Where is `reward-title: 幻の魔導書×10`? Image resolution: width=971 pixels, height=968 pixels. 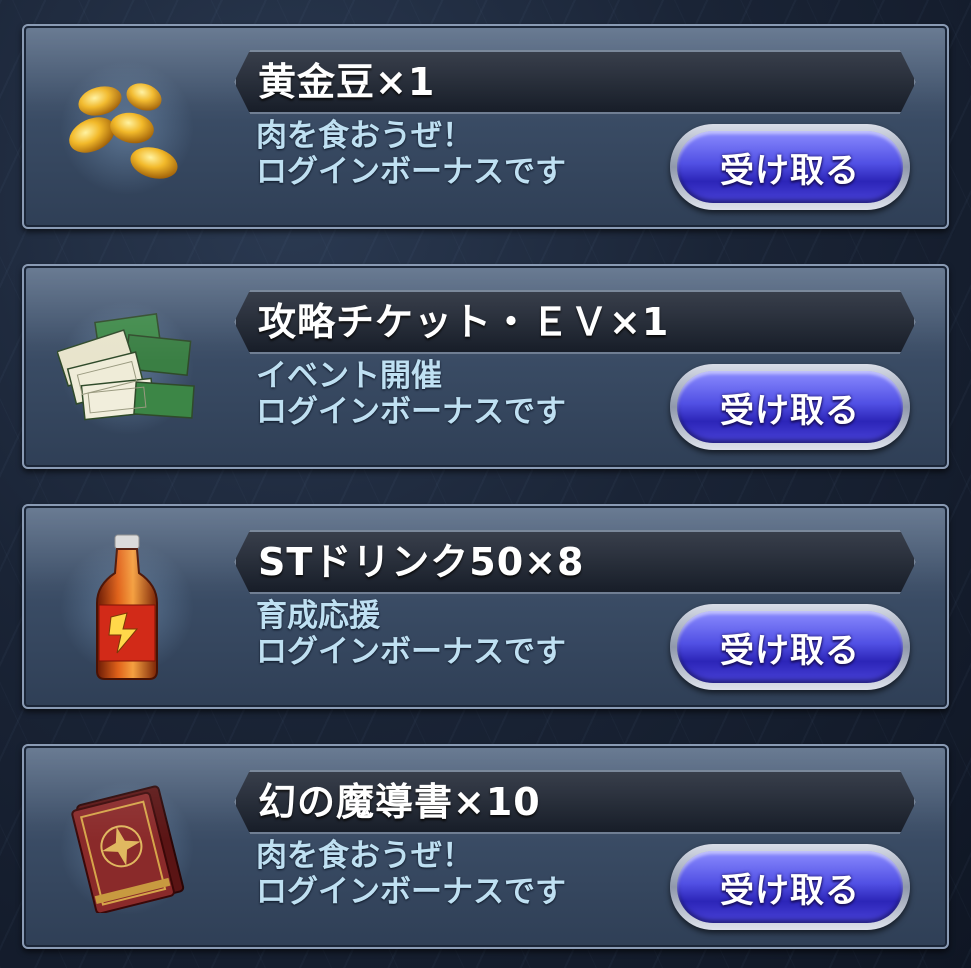
reward-title: 幻の魔導書×10 is located at coordinates (399, 802).